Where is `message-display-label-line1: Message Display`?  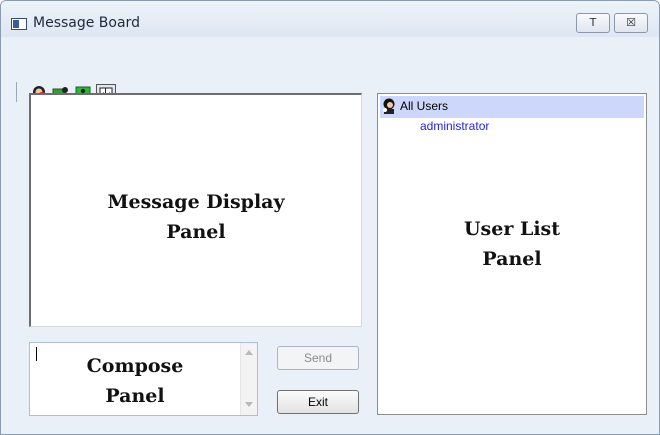 message-display-label-line1: Message Display is located at coordinates (196, 202).